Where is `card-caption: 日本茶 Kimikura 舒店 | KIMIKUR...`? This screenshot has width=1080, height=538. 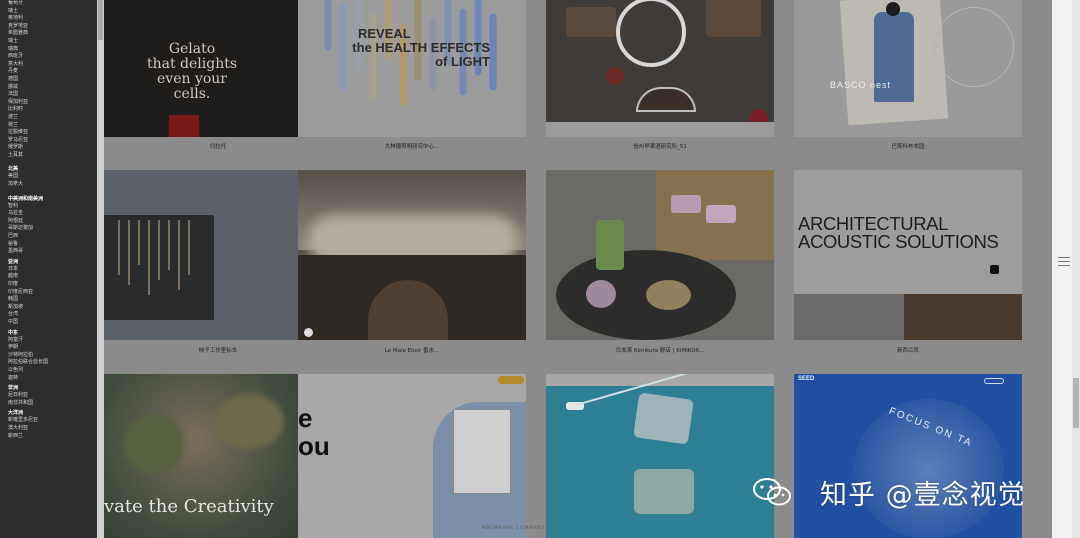 card-caption: 日本茶 Kimikura 舒店 | KIMIKUR... is located at coordinates (660, 350).